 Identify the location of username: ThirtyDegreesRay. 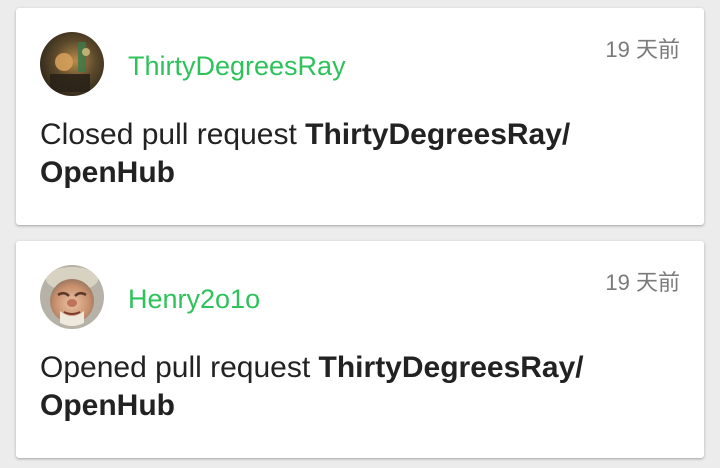
(237, 66).